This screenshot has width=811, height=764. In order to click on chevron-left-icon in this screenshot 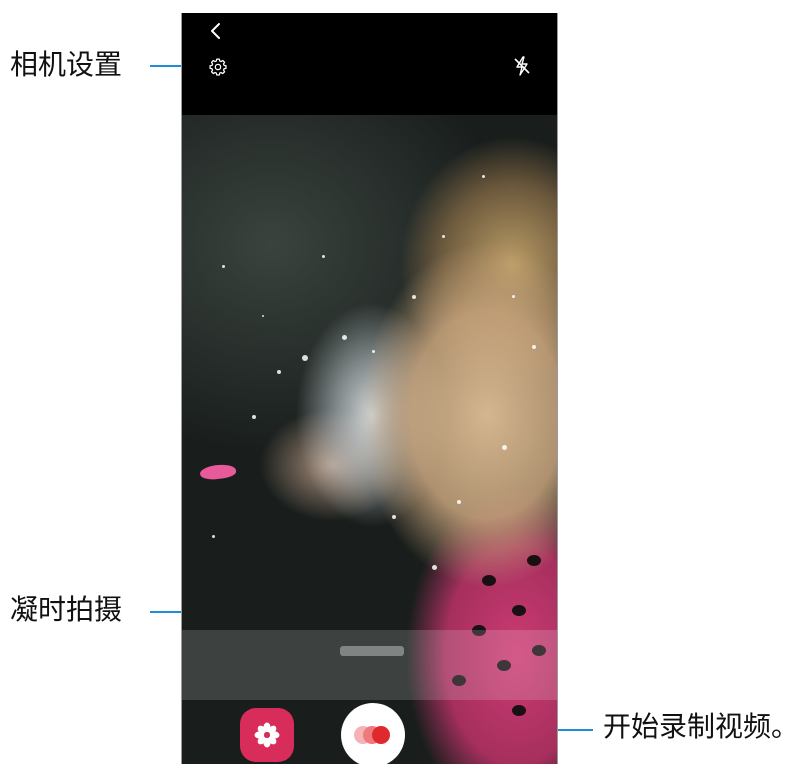, I will do `click(215, 31)`.